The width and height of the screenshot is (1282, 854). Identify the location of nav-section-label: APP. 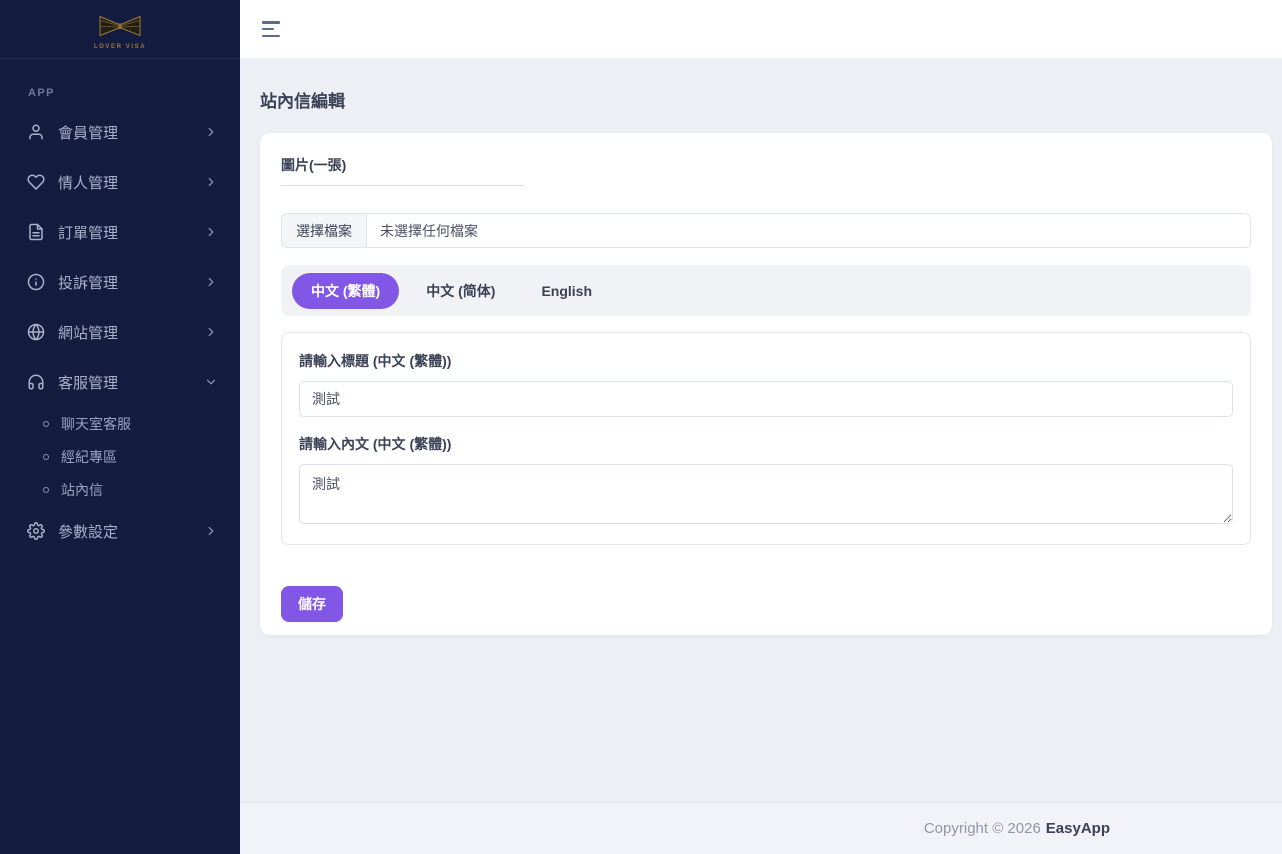
(41, 93).